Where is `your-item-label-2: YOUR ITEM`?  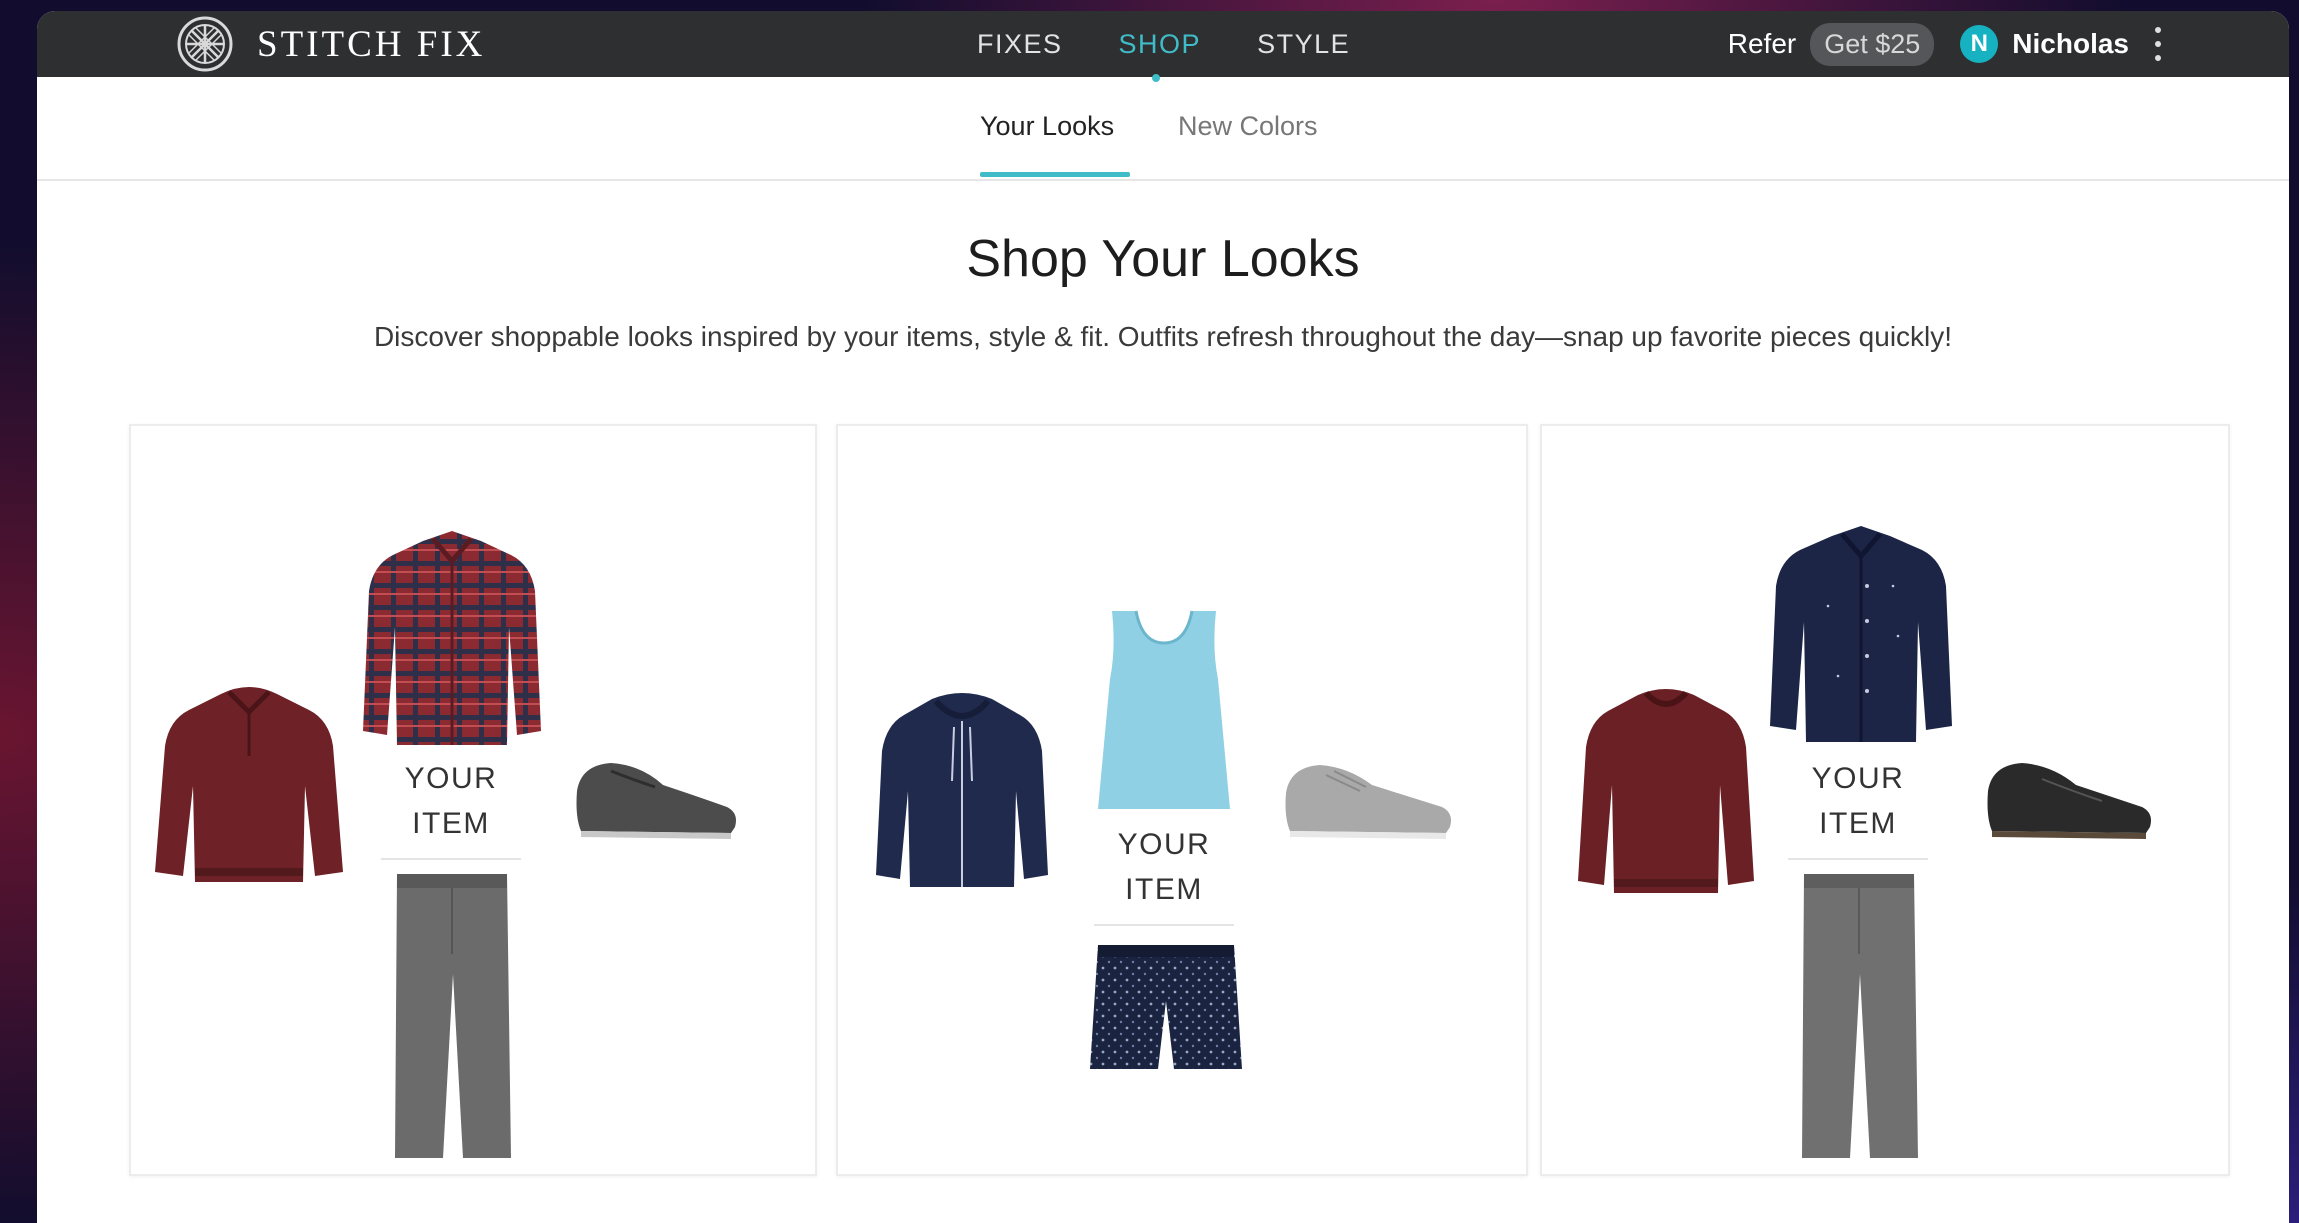 your-item-label-2: YOUR ITEM is located at coordinates (1164, 867).